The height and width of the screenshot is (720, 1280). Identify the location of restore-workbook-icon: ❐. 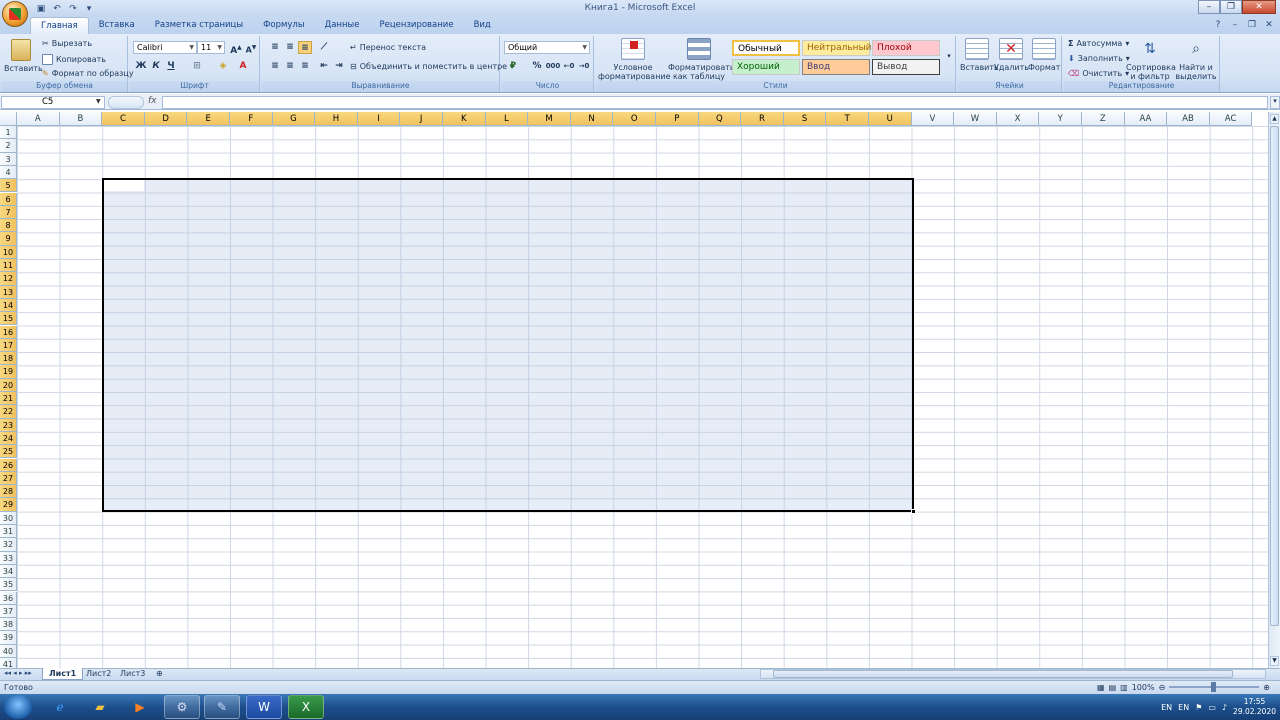
(1252, 24).